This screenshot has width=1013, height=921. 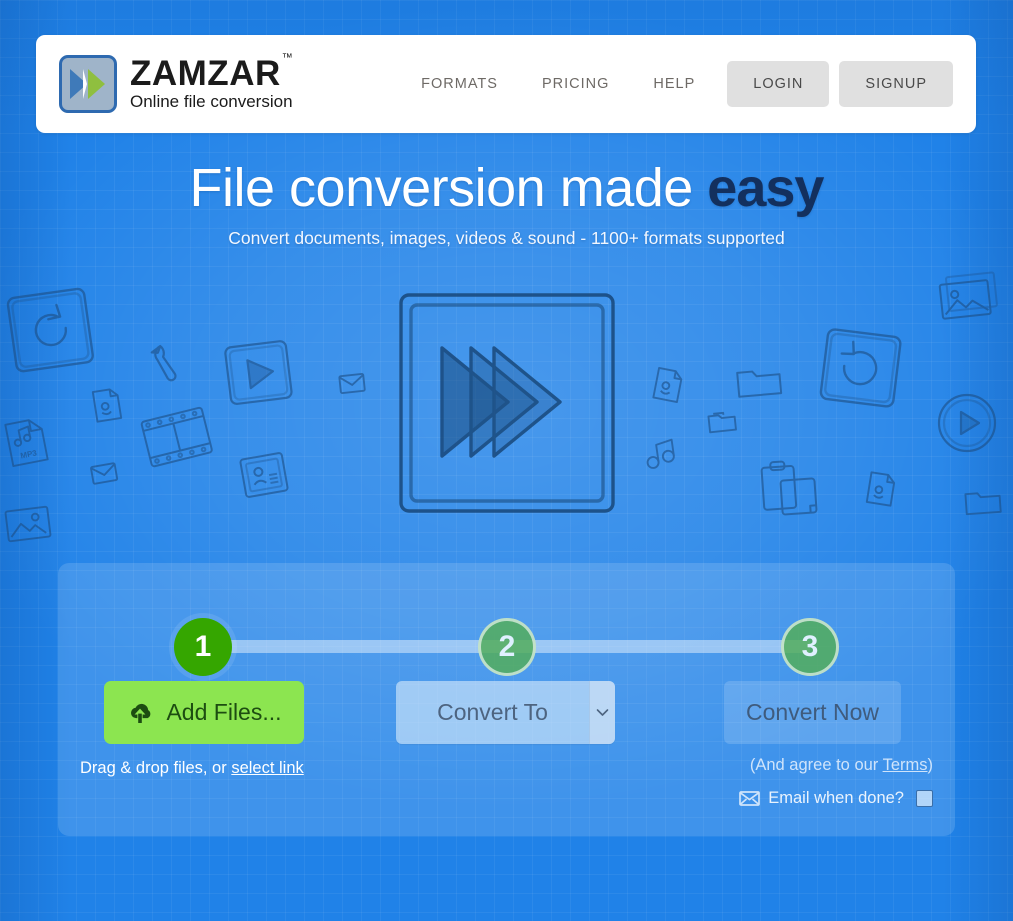 I want to click on brand-logo: ZAMZAR™ Online file conversion, so click(x=176, y=82).